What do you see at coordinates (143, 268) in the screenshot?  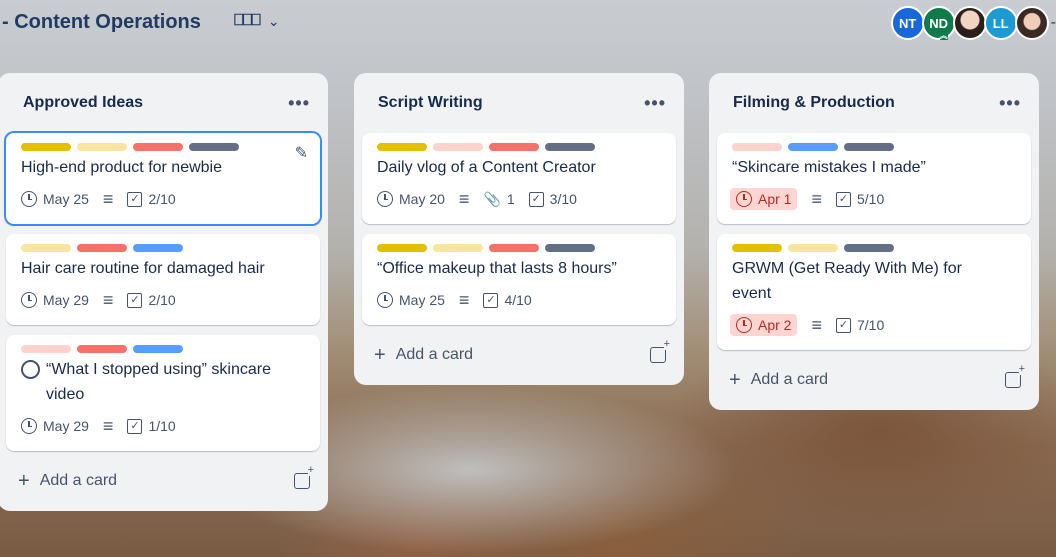 I see `card-title: Hair care routine for damaged hair` at bounding box center [143, 268].